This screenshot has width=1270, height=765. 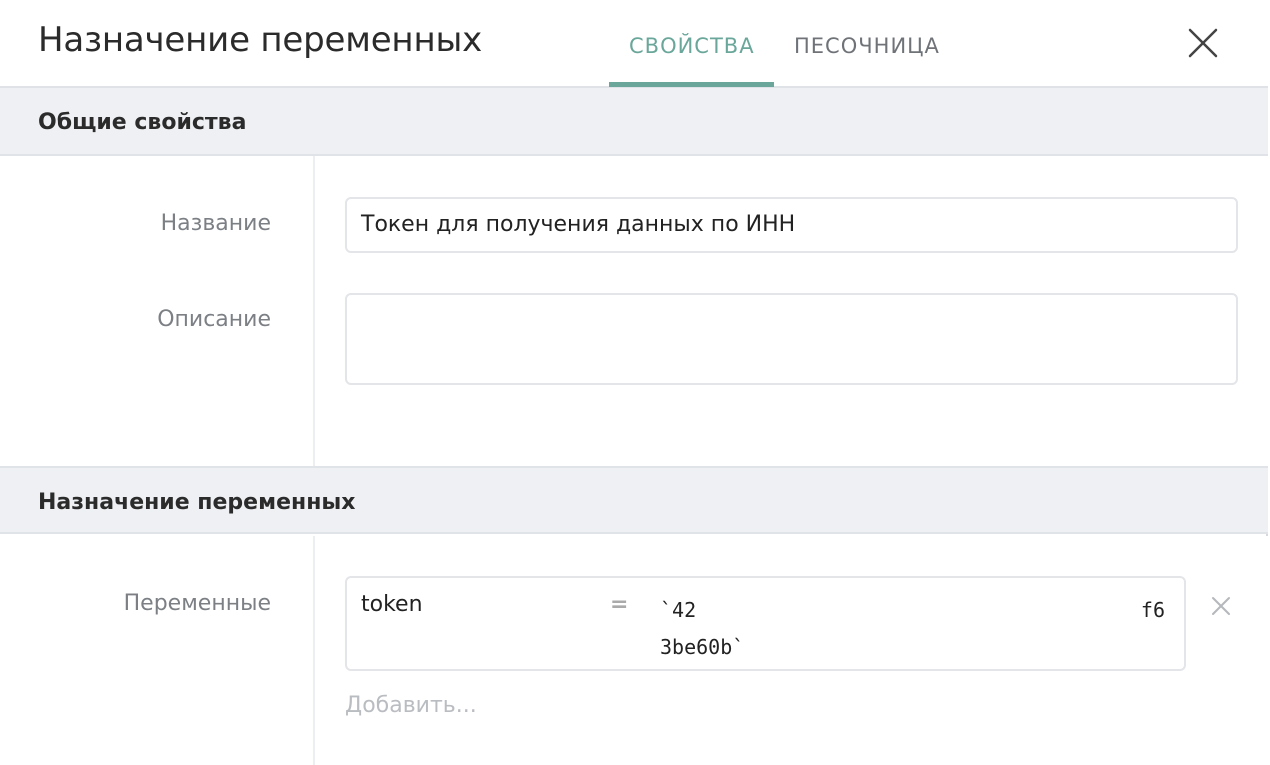 I want to click on variable-value-line1-end: f6, so click(x=1152, y=610).